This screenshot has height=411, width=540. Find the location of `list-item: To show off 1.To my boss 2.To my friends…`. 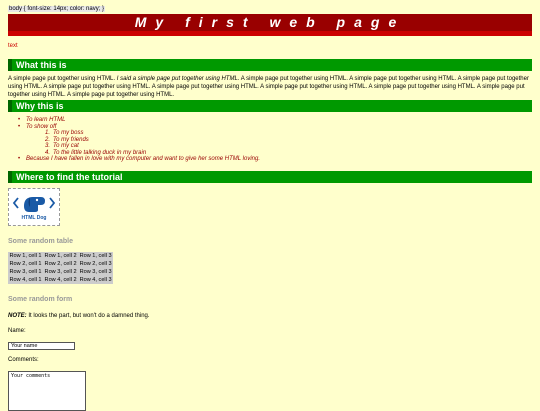

list-item: To show off 1.To my boss 2.To my friends… is located at coordinates (139, 140).